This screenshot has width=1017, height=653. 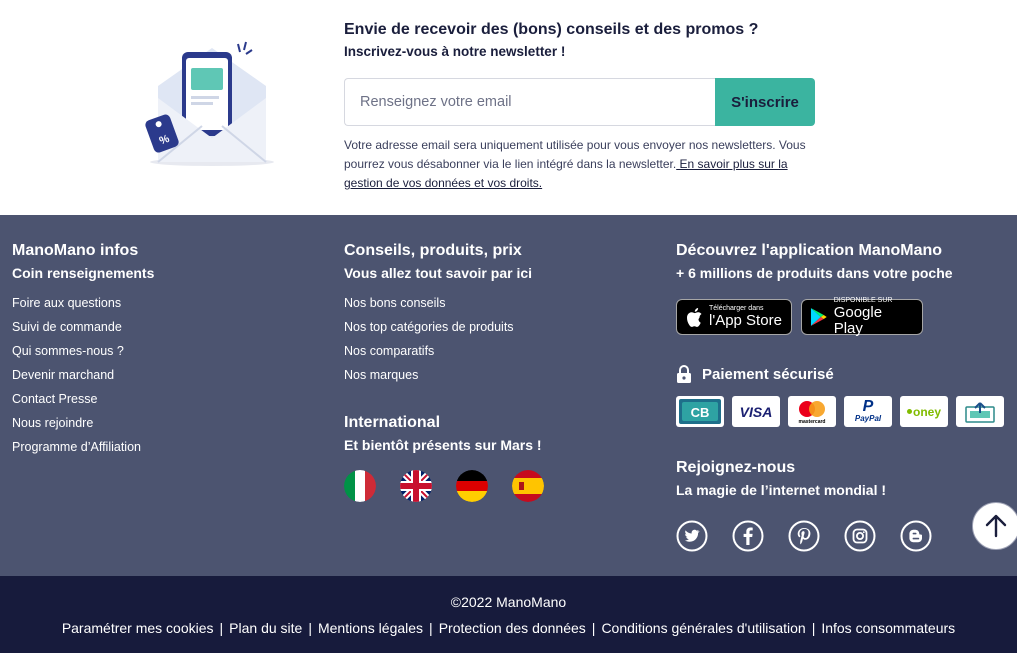 I want to click on newsletter-envelope-icon: %, so click(x=209, y=103).